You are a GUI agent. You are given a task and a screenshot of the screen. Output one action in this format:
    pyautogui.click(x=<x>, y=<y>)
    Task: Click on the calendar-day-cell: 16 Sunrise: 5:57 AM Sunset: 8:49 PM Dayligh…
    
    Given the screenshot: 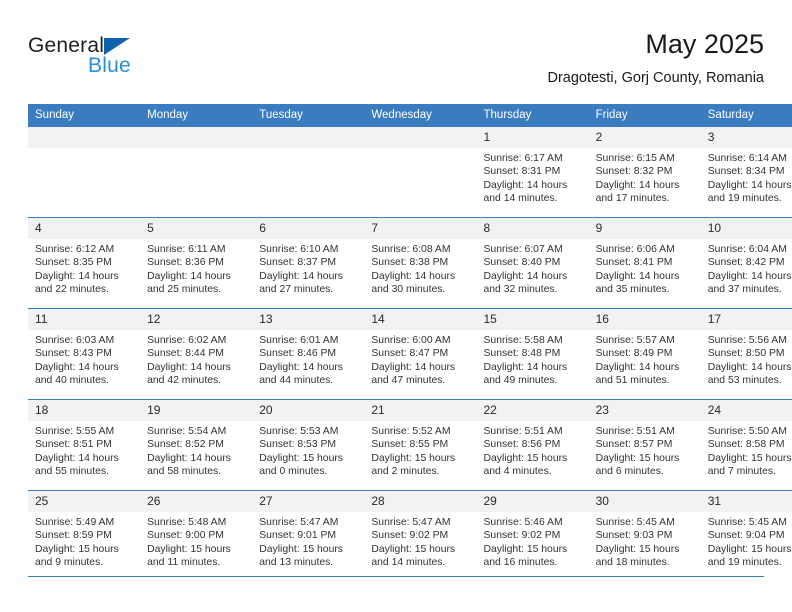 What is the action you would take?
    pyautogui.click(x=644, y=354)
    